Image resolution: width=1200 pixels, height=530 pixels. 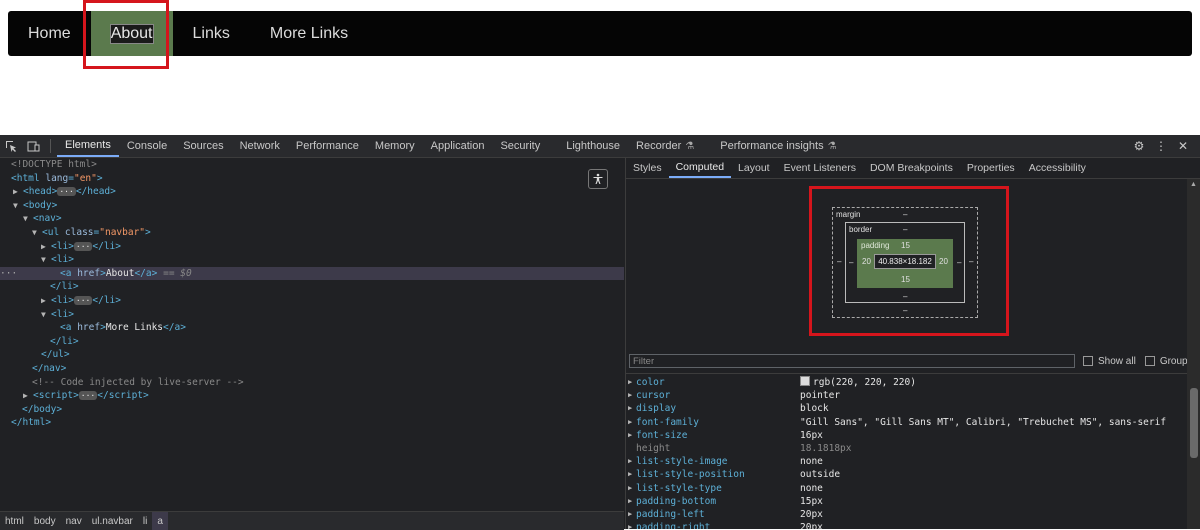 I want to click on group-checkbox: Group, so click(x=1166, y=361).